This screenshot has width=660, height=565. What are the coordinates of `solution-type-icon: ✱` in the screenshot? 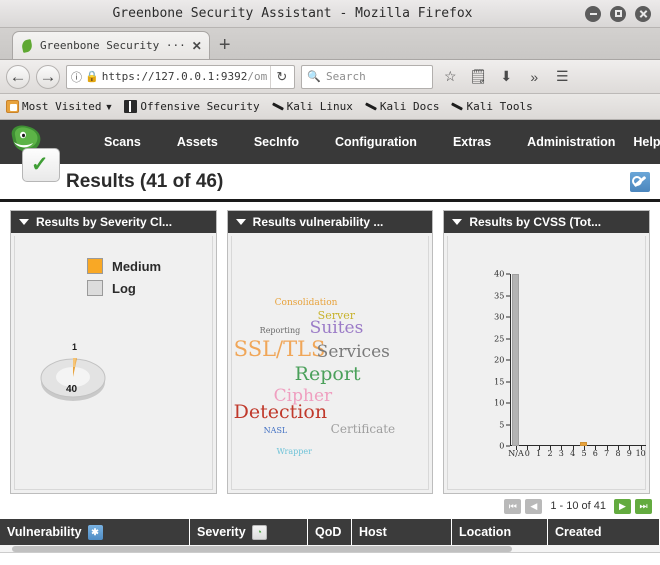 It's located at (95, 532).